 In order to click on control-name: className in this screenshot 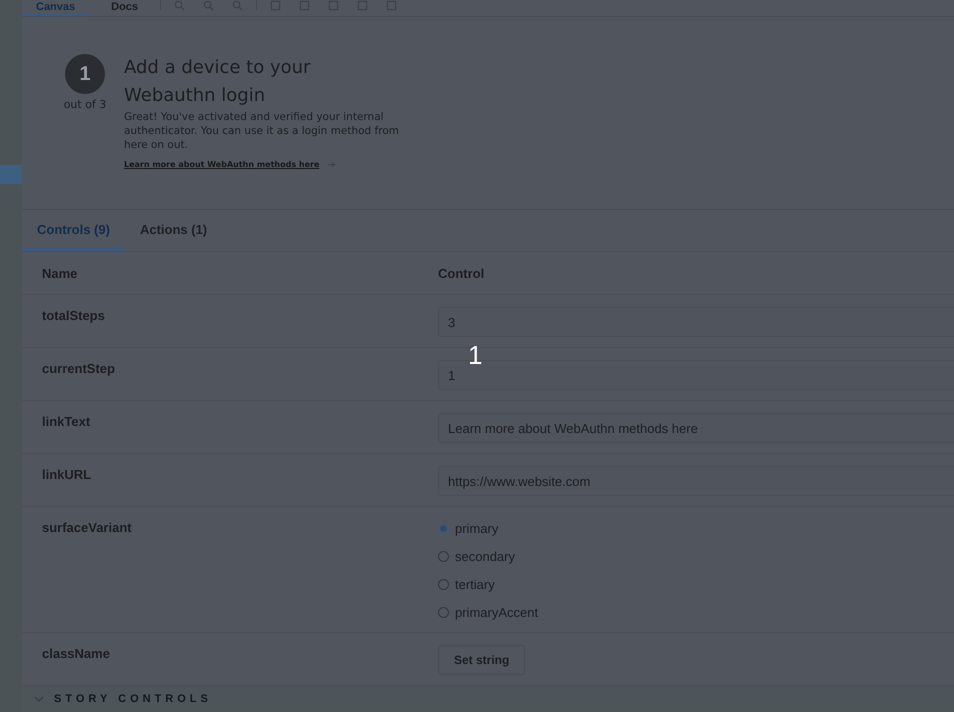, I will do `click(76, 653)`.